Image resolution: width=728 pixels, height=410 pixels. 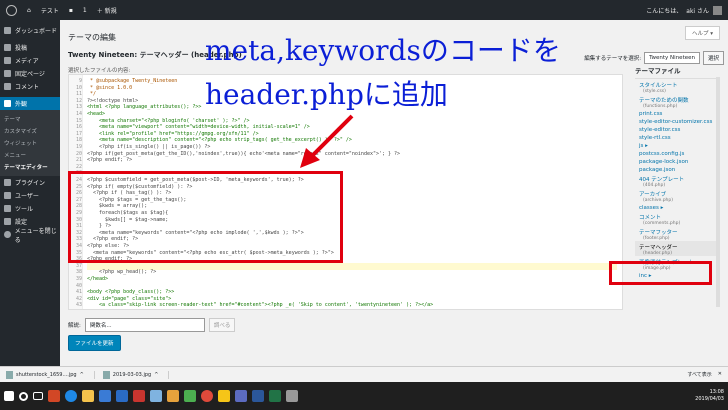 What do you see at coordinates (677, 137) in the screenshot?
I see `theme-file-link: style-rtl.css` at bounding box center [677, 137].